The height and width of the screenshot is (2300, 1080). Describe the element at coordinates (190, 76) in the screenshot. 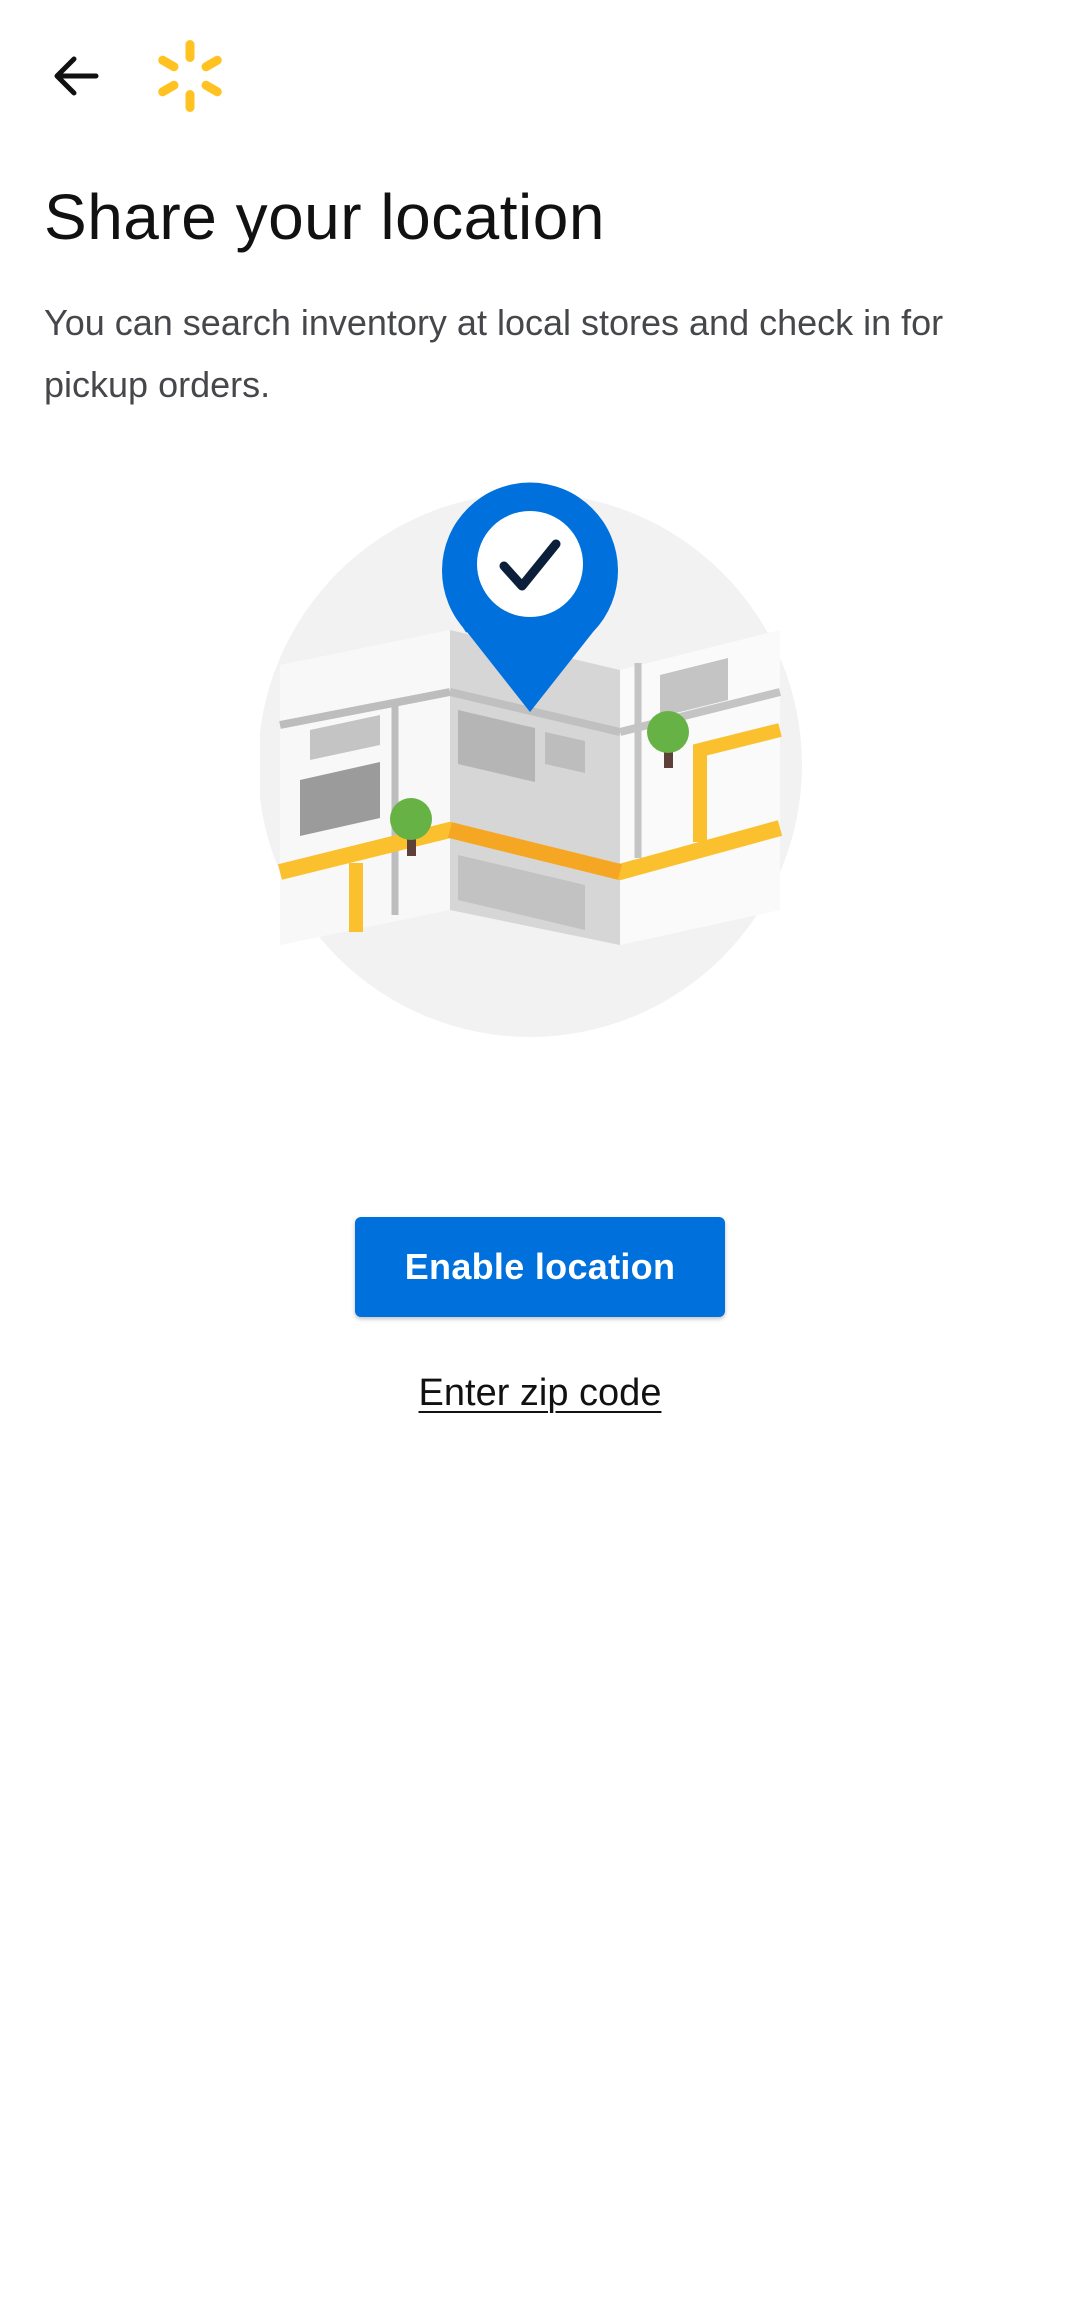

I see `walmart-spark-icon` at that location.